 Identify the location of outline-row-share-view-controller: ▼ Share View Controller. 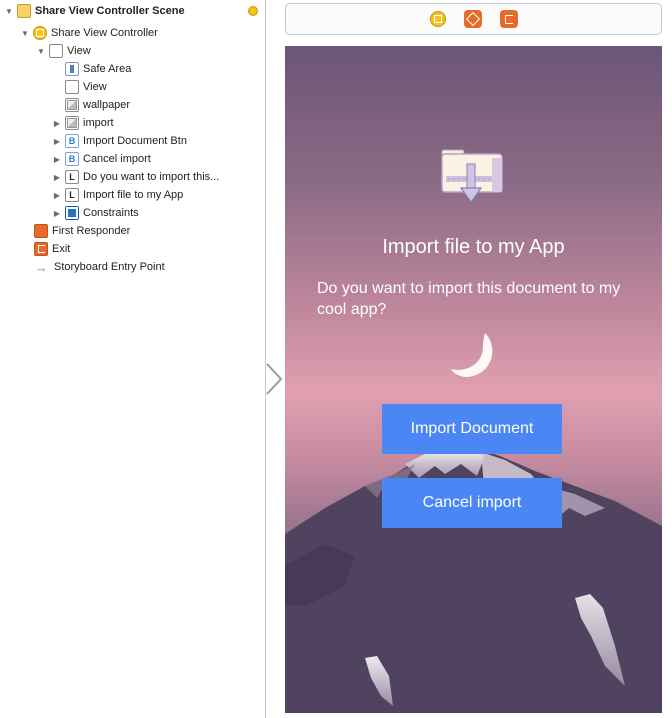
(133, 33).